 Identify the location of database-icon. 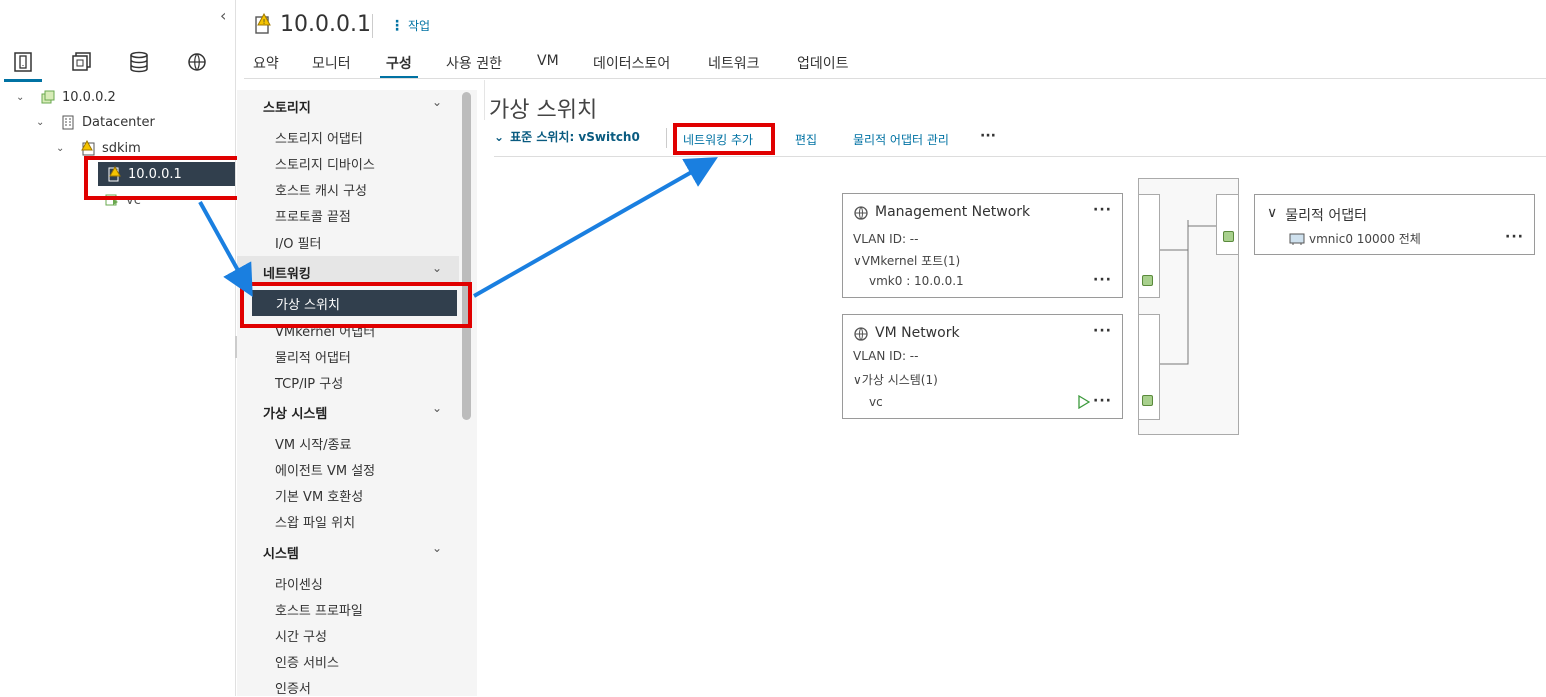
(139, 62).